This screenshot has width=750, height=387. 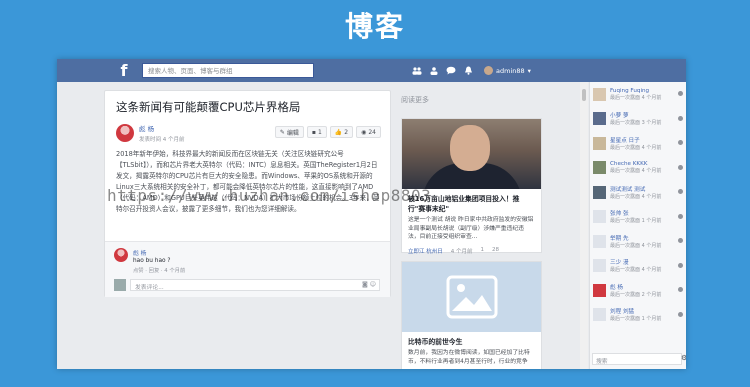 What do you see at coordinates (228, 70) in the screenshot?
I see `global-search-input: 搜索人物、页面、博客与群组` at bounding box center [228, 70].